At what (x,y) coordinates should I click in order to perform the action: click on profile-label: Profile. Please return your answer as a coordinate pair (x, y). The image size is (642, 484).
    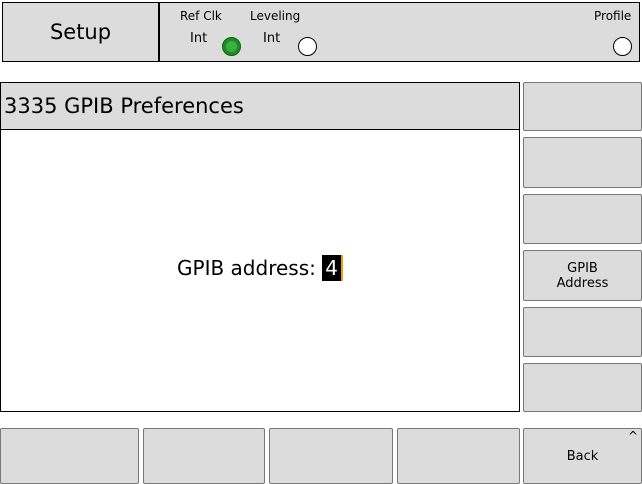
    Looking at the image, I should click on (613, 16).